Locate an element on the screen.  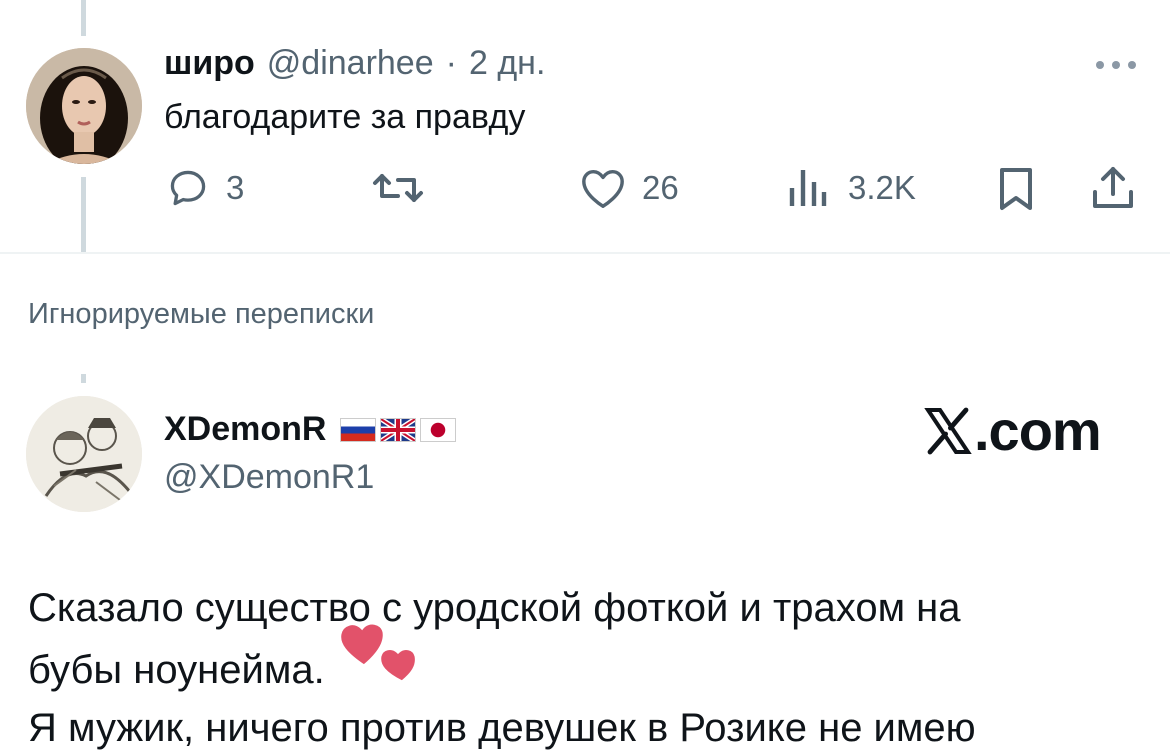
japan-flag-icon is located at coordinates (438, 429).